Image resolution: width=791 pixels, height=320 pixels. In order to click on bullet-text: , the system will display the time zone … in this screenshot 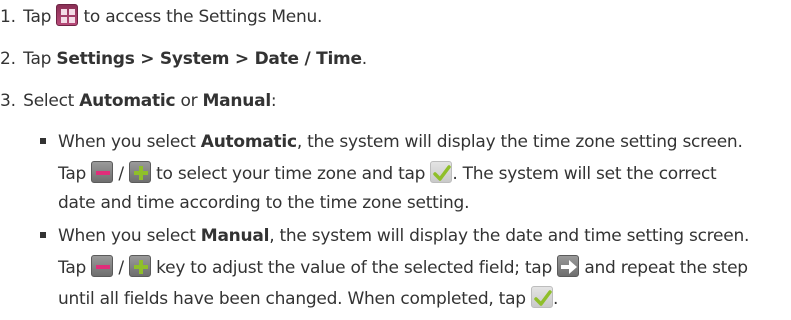, I will do `click(519, 142)`.